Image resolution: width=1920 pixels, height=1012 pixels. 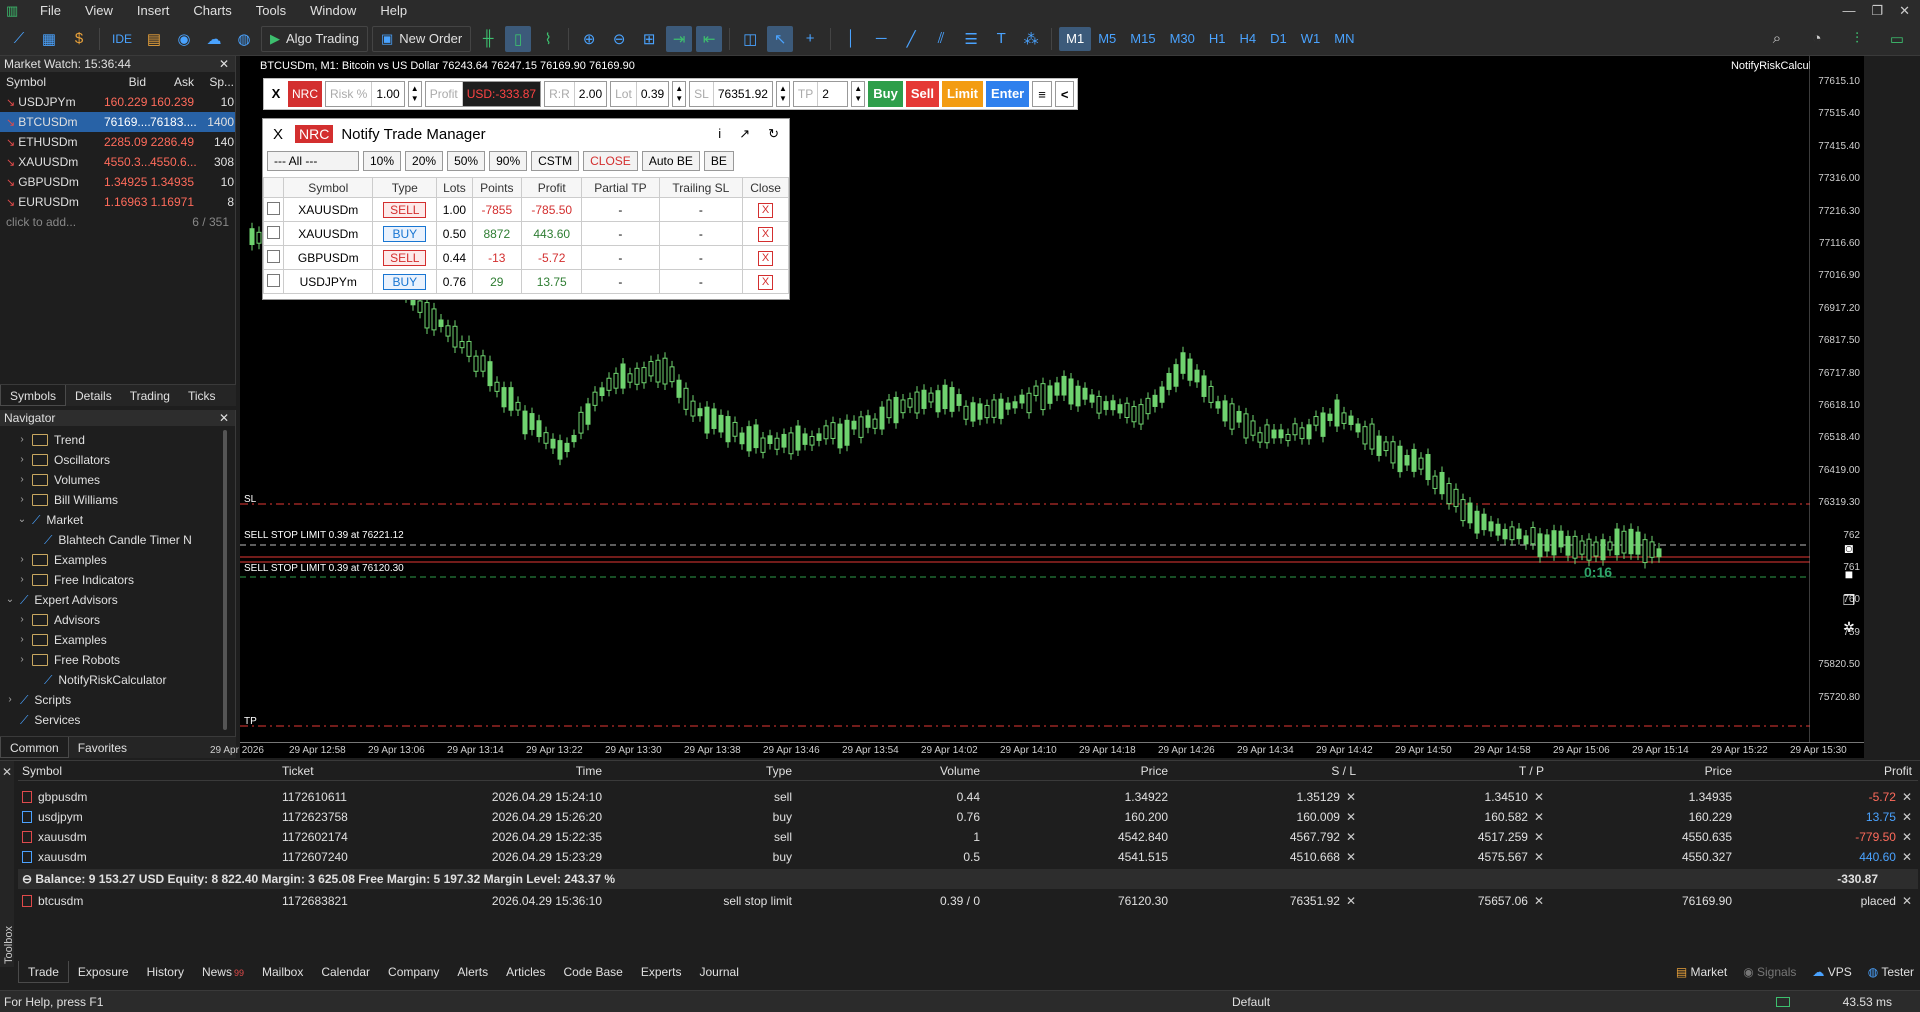 What do you see at coordinates (1064, 94) in the screenshot?
I see `collapse-button: <` at bounding box center [1064, 94].